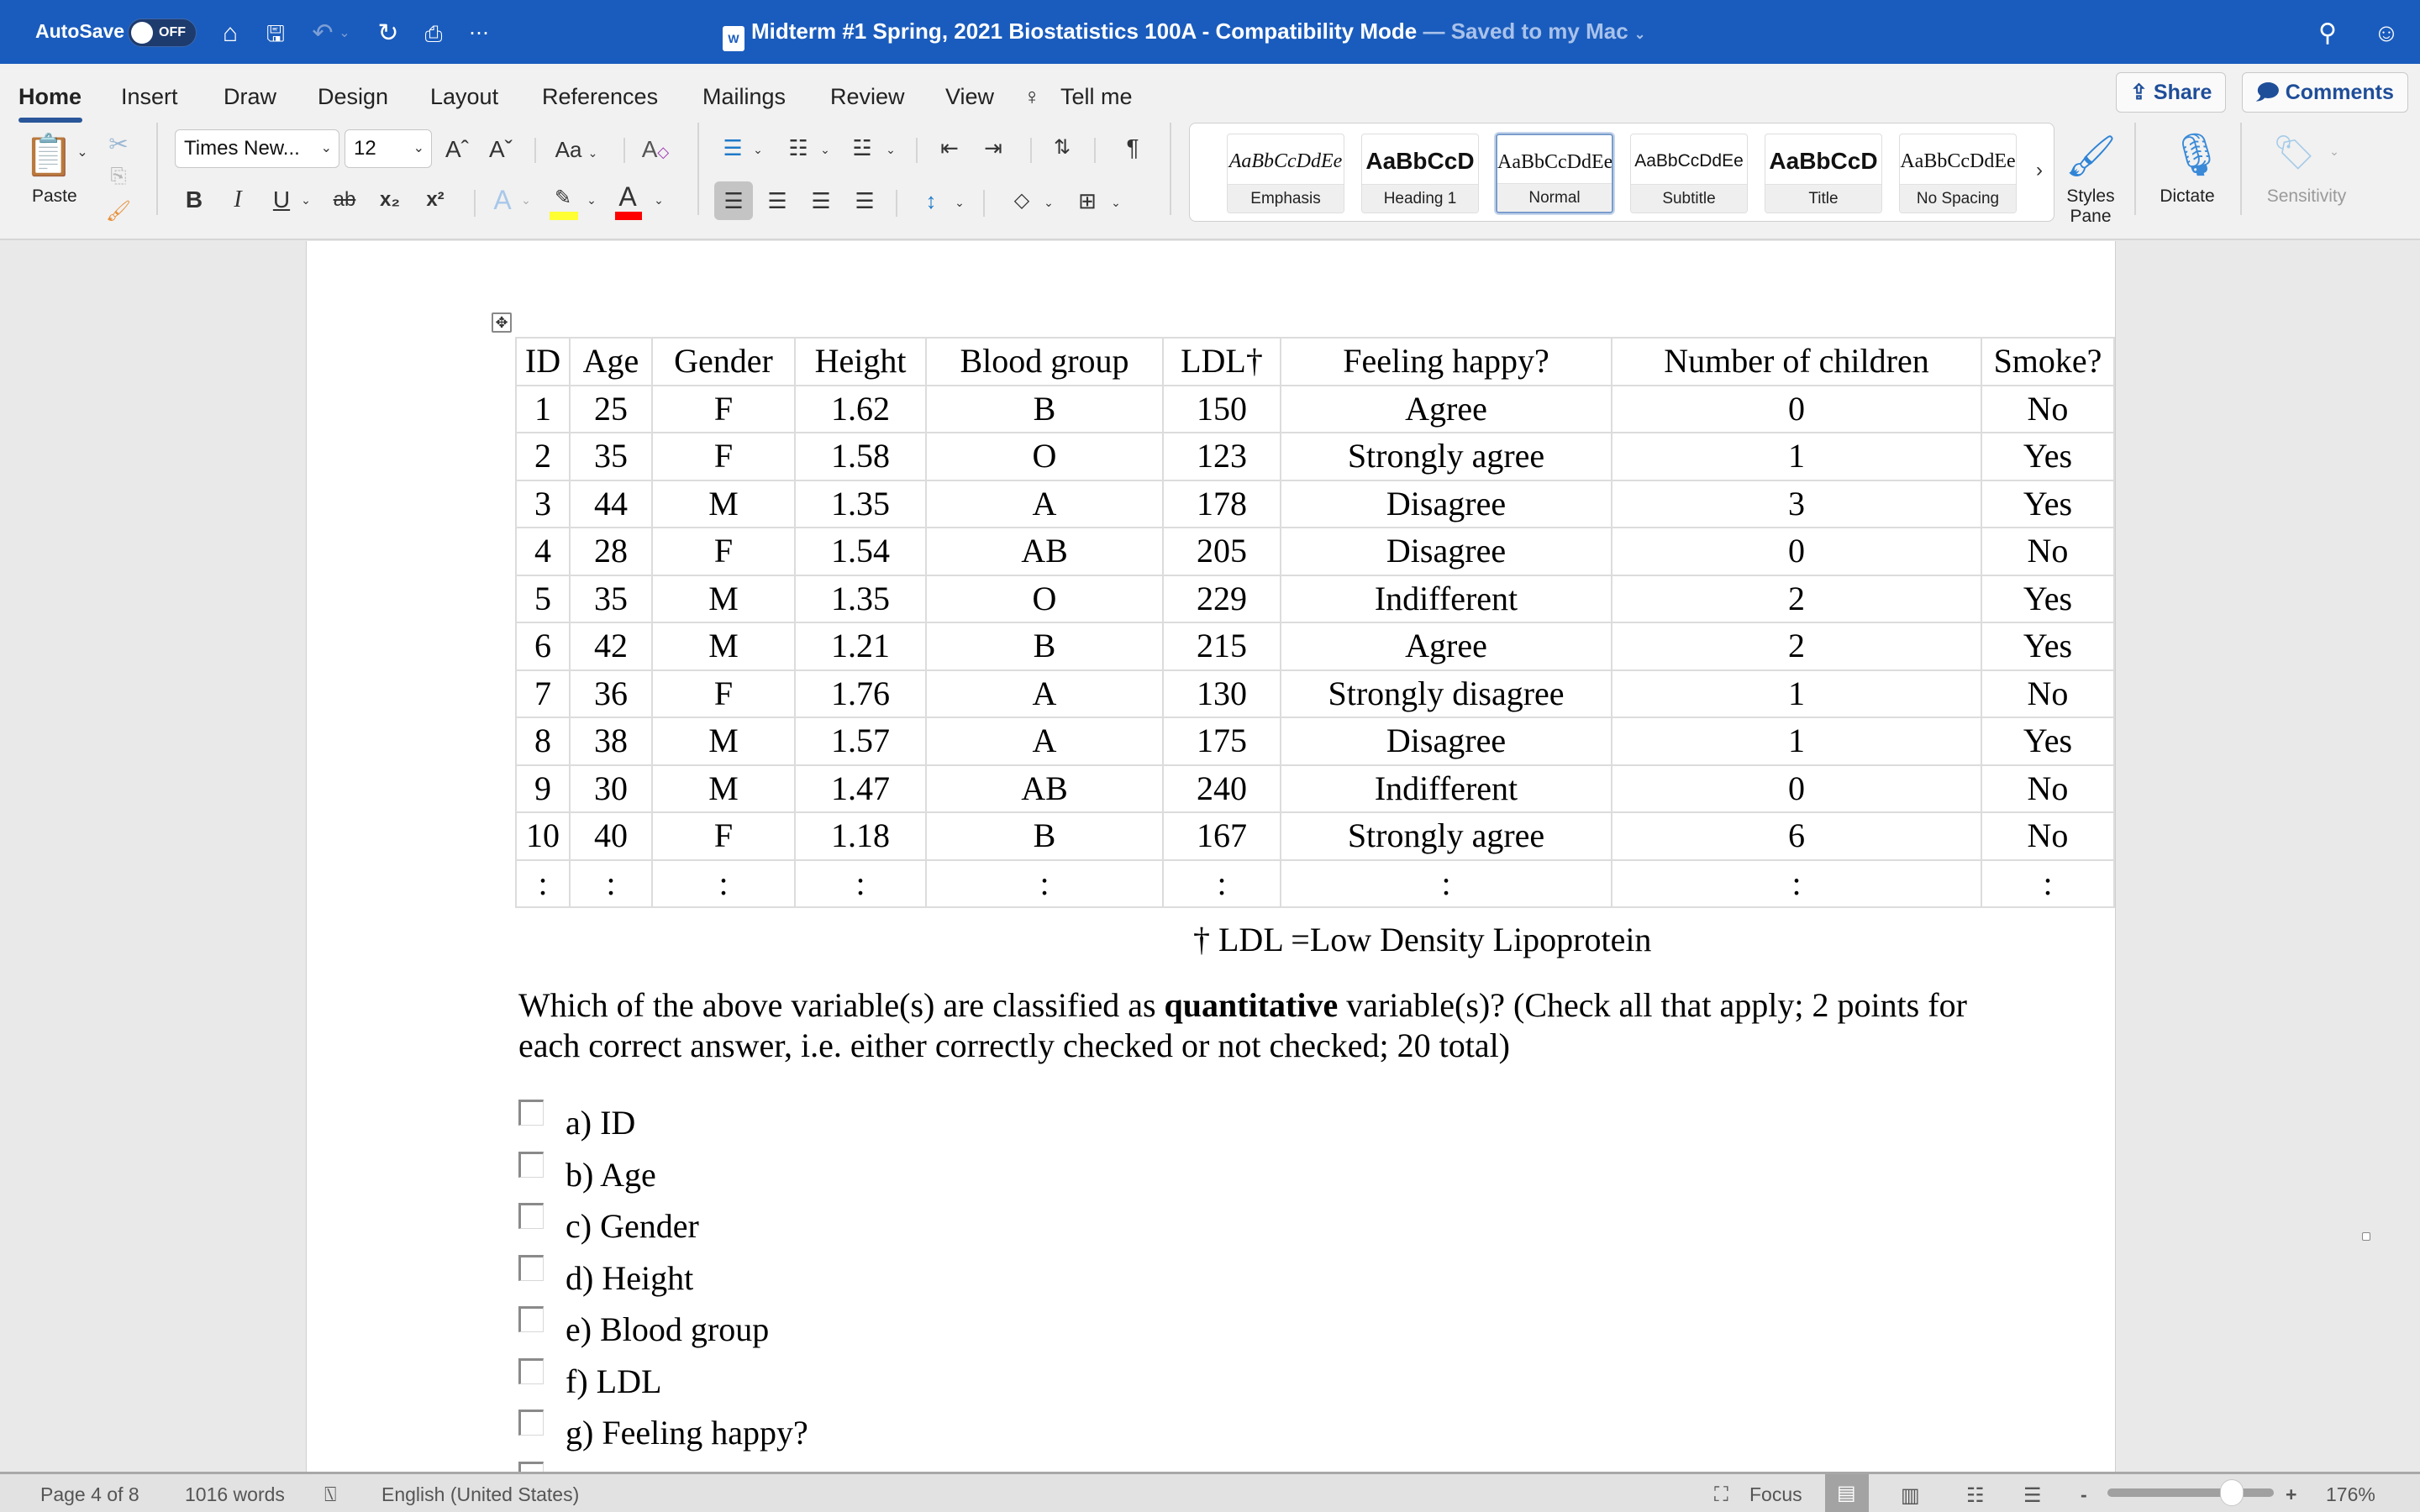 The width and height of the screenshot is (2420, 1512). Describe the element at coordinates (611, 836) in the screenshot. I see `table-cell: 40` at that location.